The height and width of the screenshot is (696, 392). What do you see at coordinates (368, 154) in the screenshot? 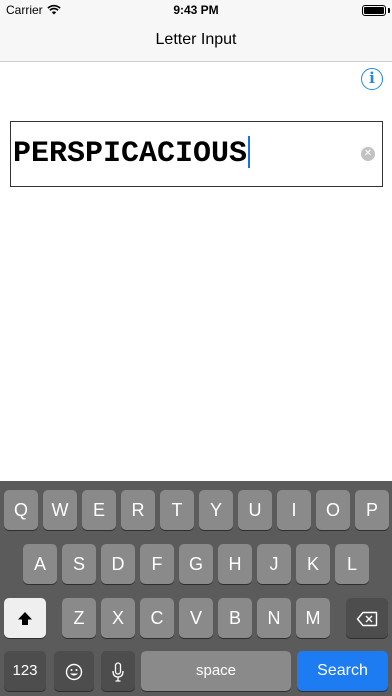
I see `clear-icon: ✕` at bounding box center [368, 154].